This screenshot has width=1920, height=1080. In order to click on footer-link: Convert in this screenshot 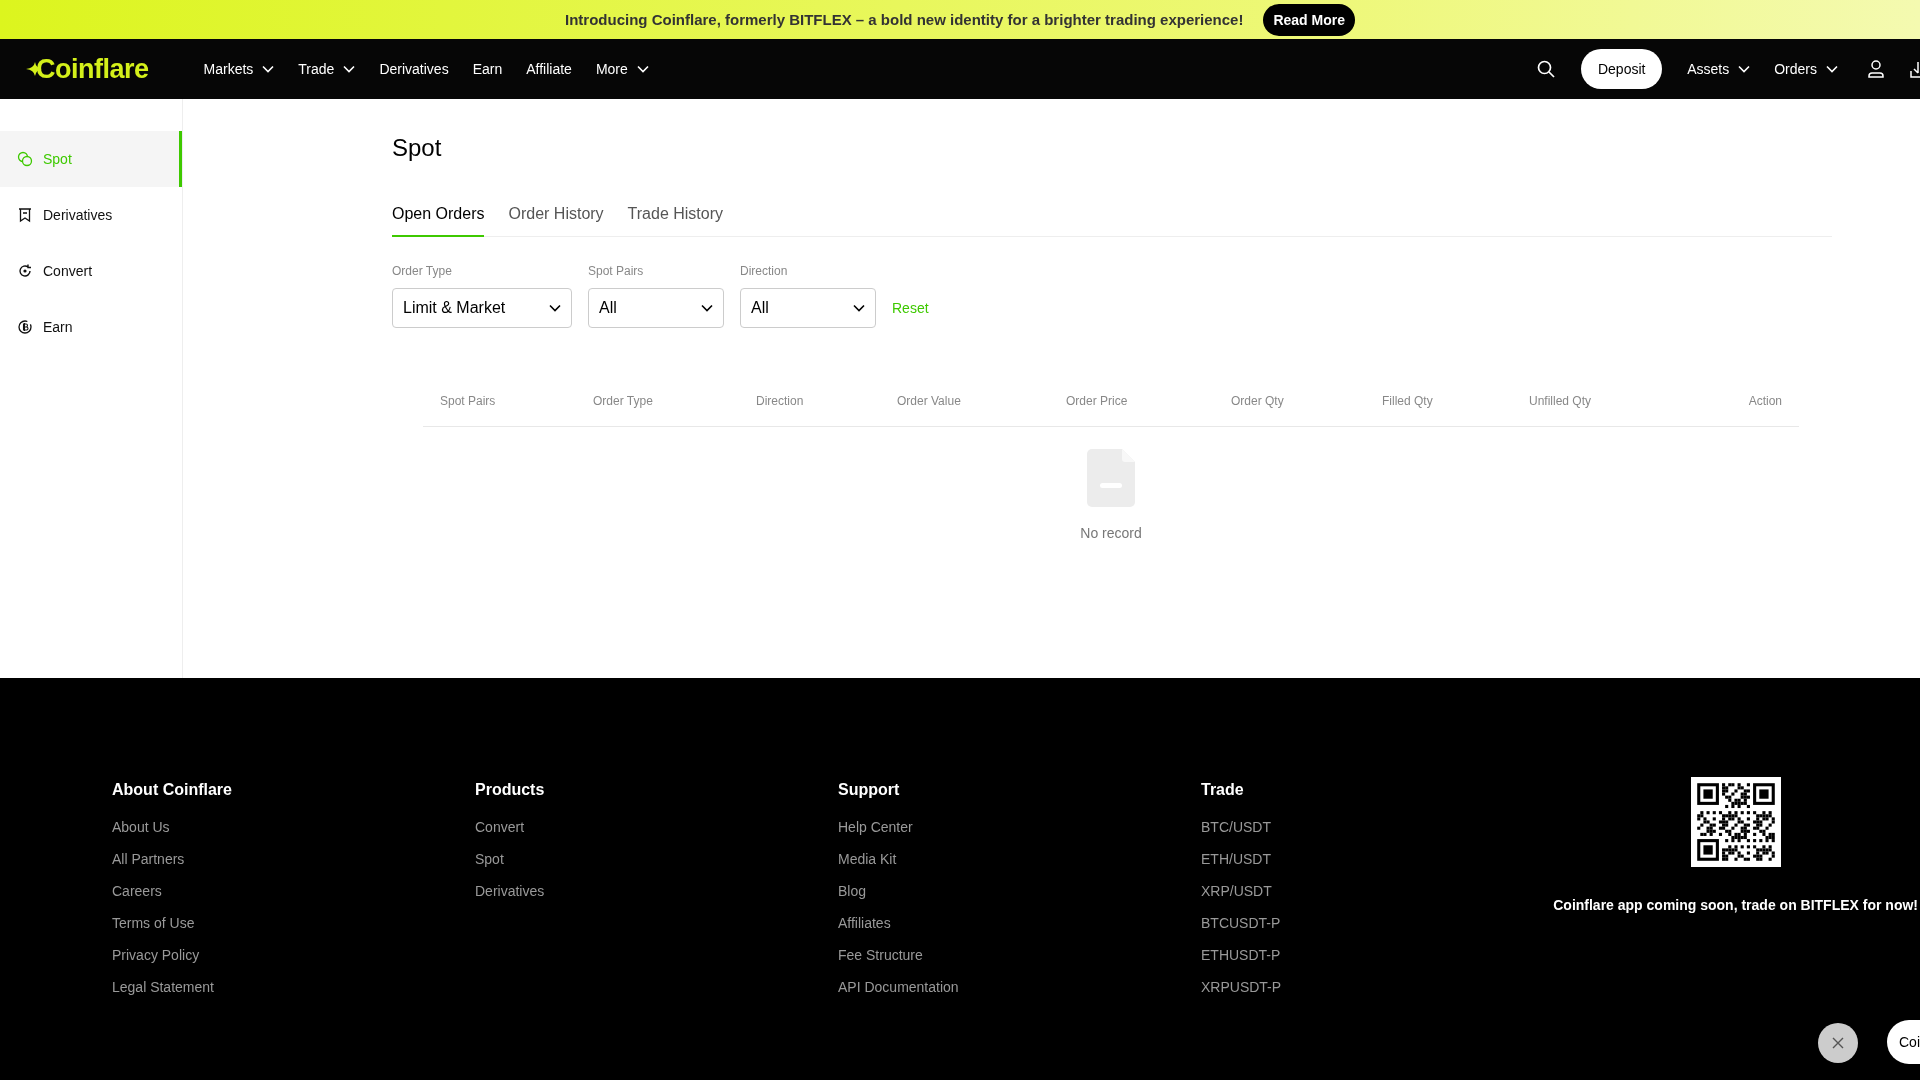, I will do `click(656, 827)`.